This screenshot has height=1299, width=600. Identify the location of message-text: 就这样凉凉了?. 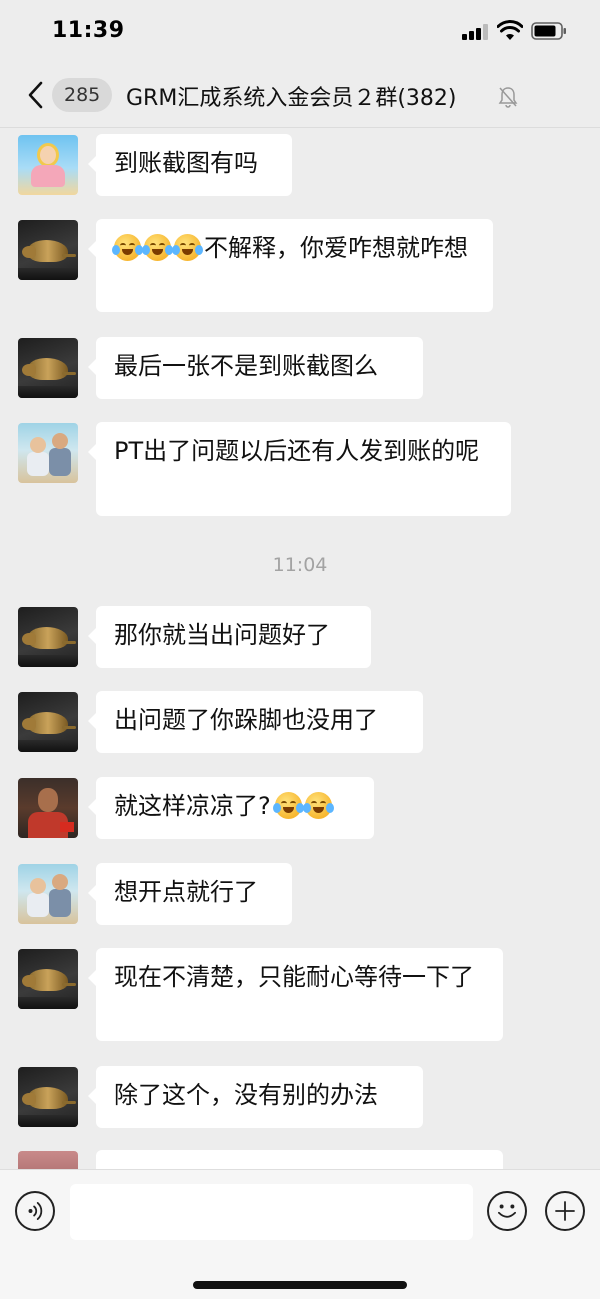
(192, 806).